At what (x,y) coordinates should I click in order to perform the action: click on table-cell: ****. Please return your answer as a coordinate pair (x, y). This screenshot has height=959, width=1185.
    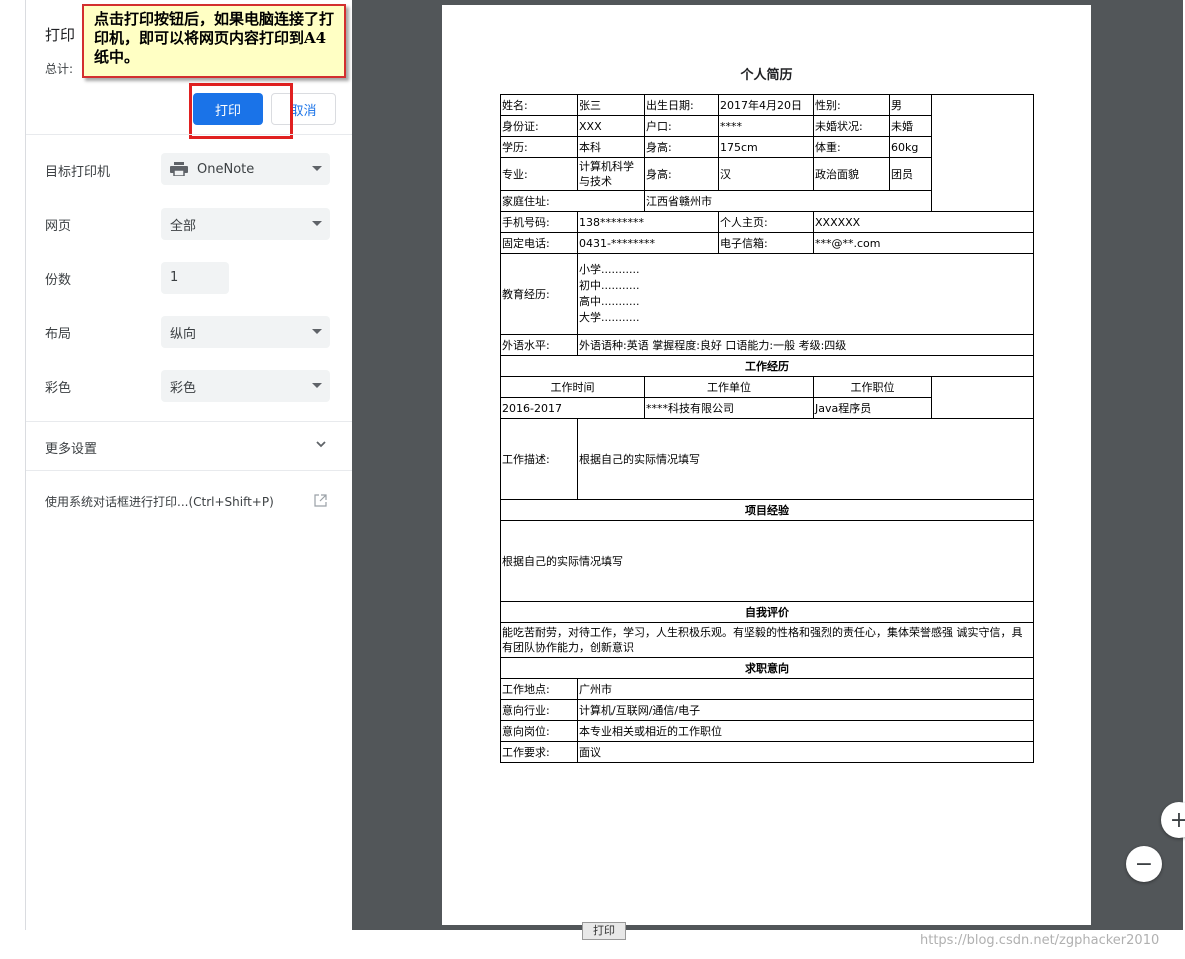
    Looking at the image, I should click on (766, 126).